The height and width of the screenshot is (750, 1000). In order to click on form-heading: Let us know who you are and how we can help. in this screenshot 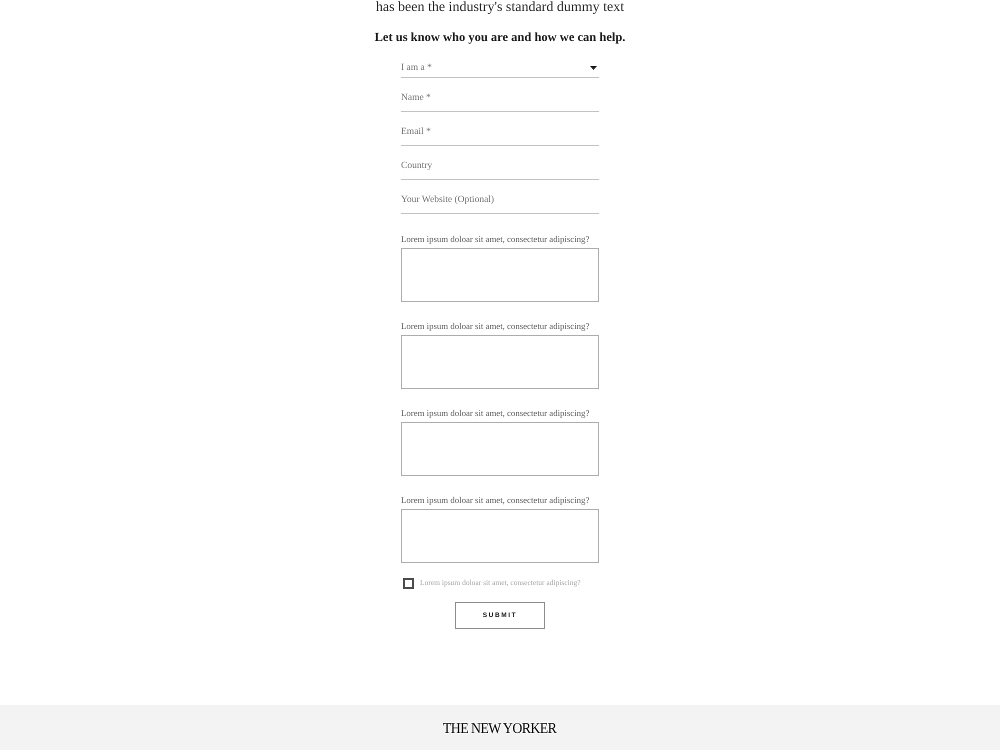, I will do `click(500, 37)`.